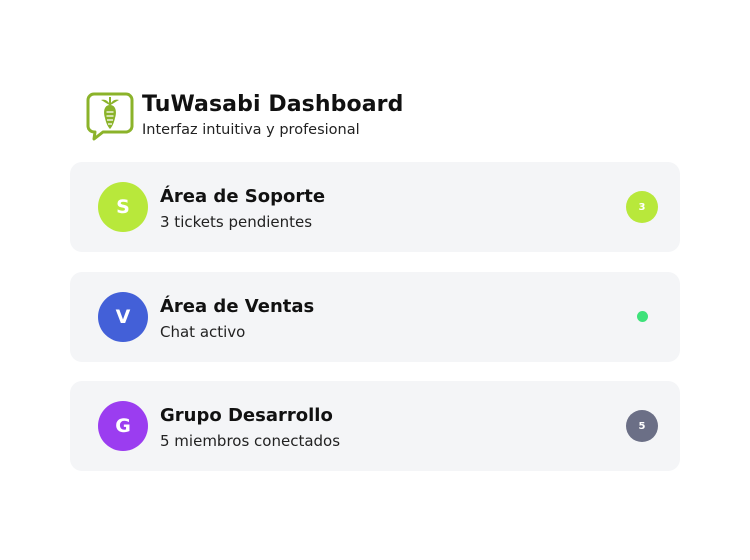 This screenshot has width=750, height=560. What do you see at coordinates (642, 207) in the screenshot?
I see `unread-count-badge: 3` at bounding box center [642, 207].